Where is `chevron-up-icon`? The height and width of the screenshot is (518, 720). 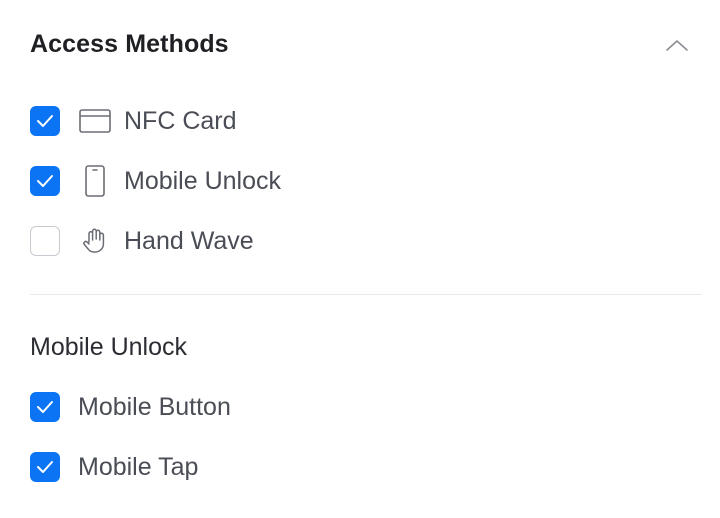 chevron-up-icon is located at coordinates (677, 45).